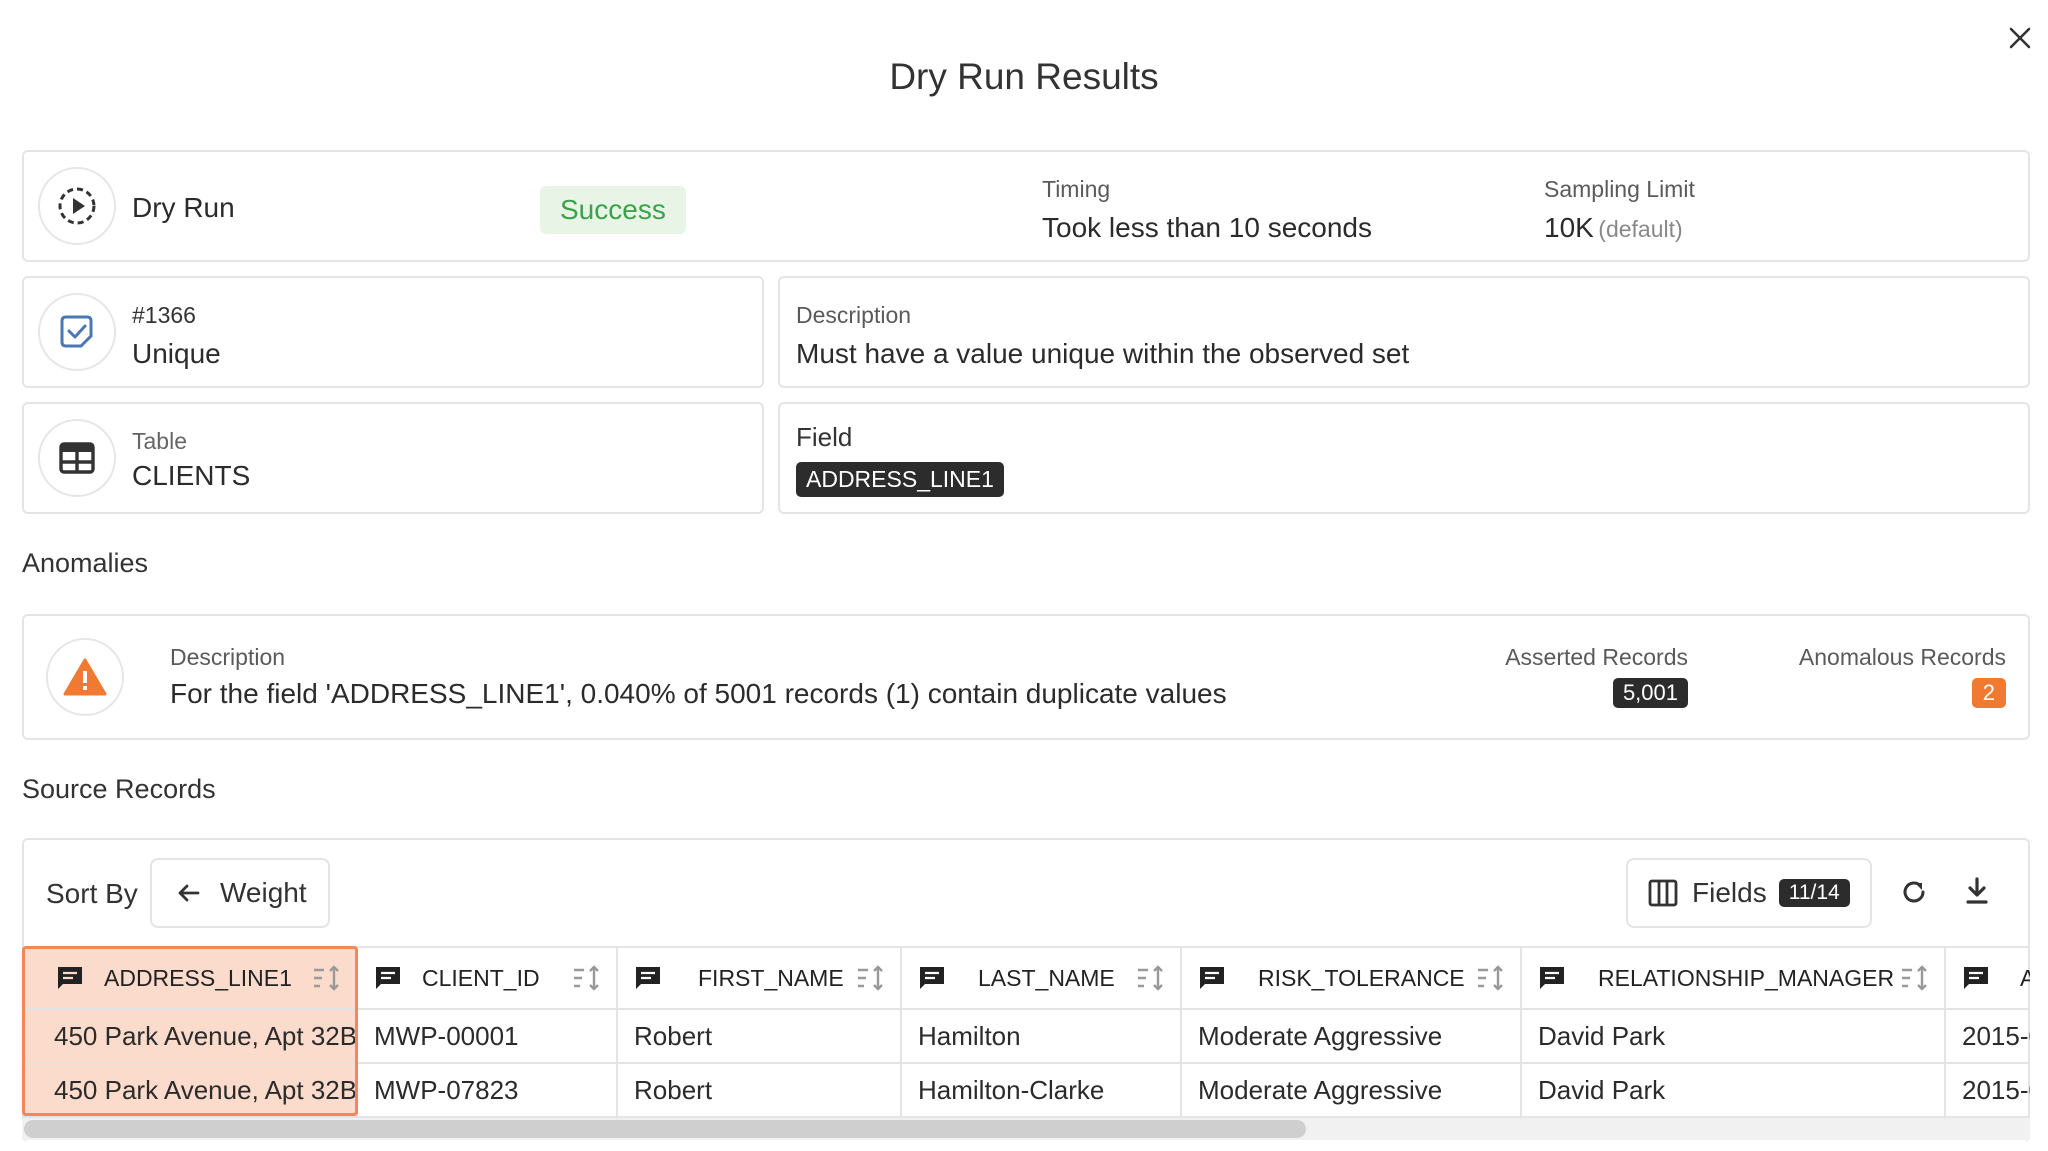  I want to click on dry-run-label: Dry Run, so click(183, 207).